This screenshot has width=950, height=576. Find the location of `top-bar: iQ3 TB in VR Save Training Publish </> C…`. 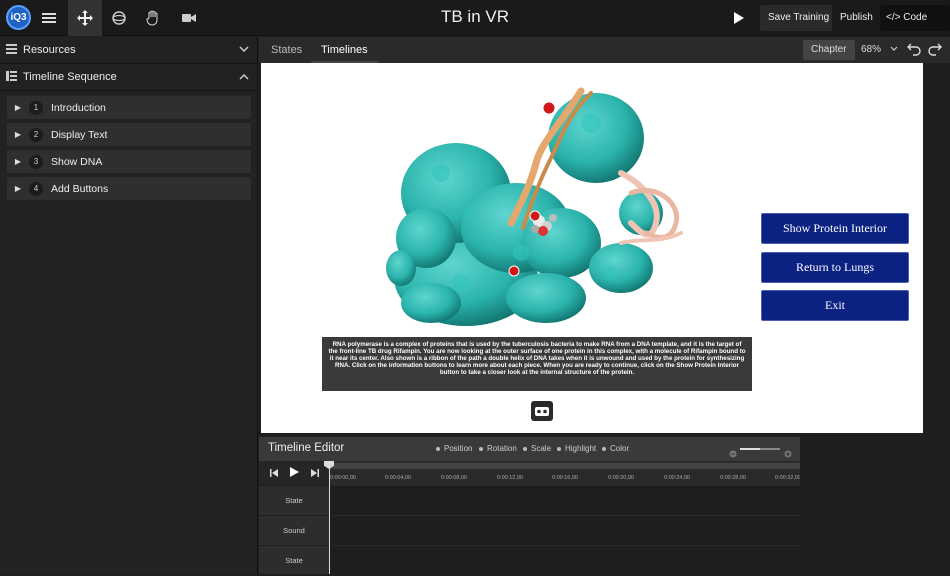

top-bar: iQ3 TB in VR Save Training Publish </> C… is located at coordinates (475, 24).